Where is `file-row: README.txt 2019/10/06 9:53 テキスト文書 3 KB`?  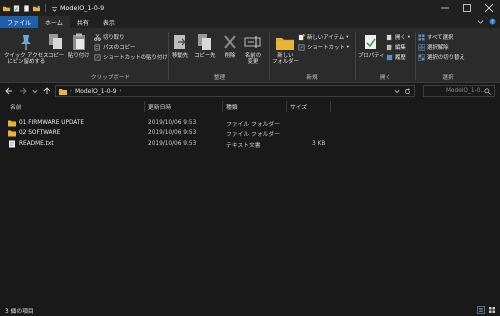
file-row: README.txt 2019/10/06 9:53 テキスト文書 3 KB is located at coordinates (176, 144).